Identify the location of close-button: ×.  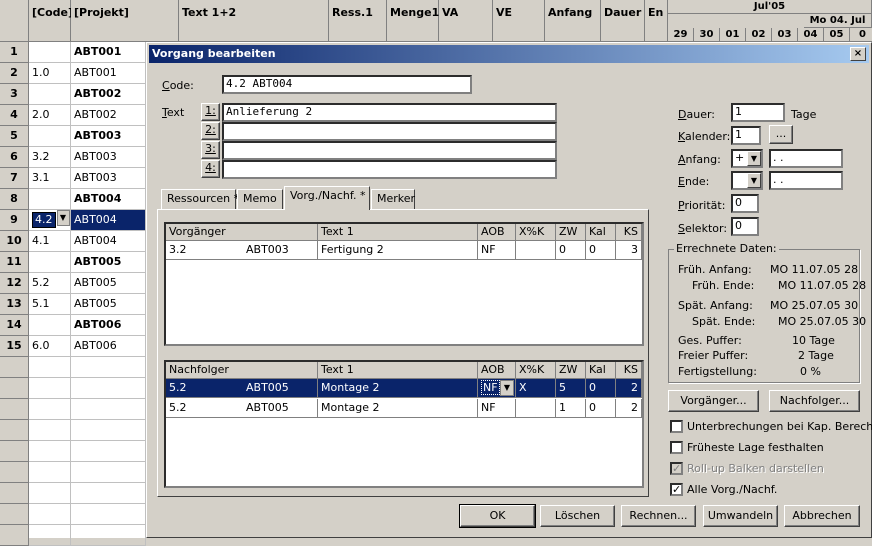
(858, 54).